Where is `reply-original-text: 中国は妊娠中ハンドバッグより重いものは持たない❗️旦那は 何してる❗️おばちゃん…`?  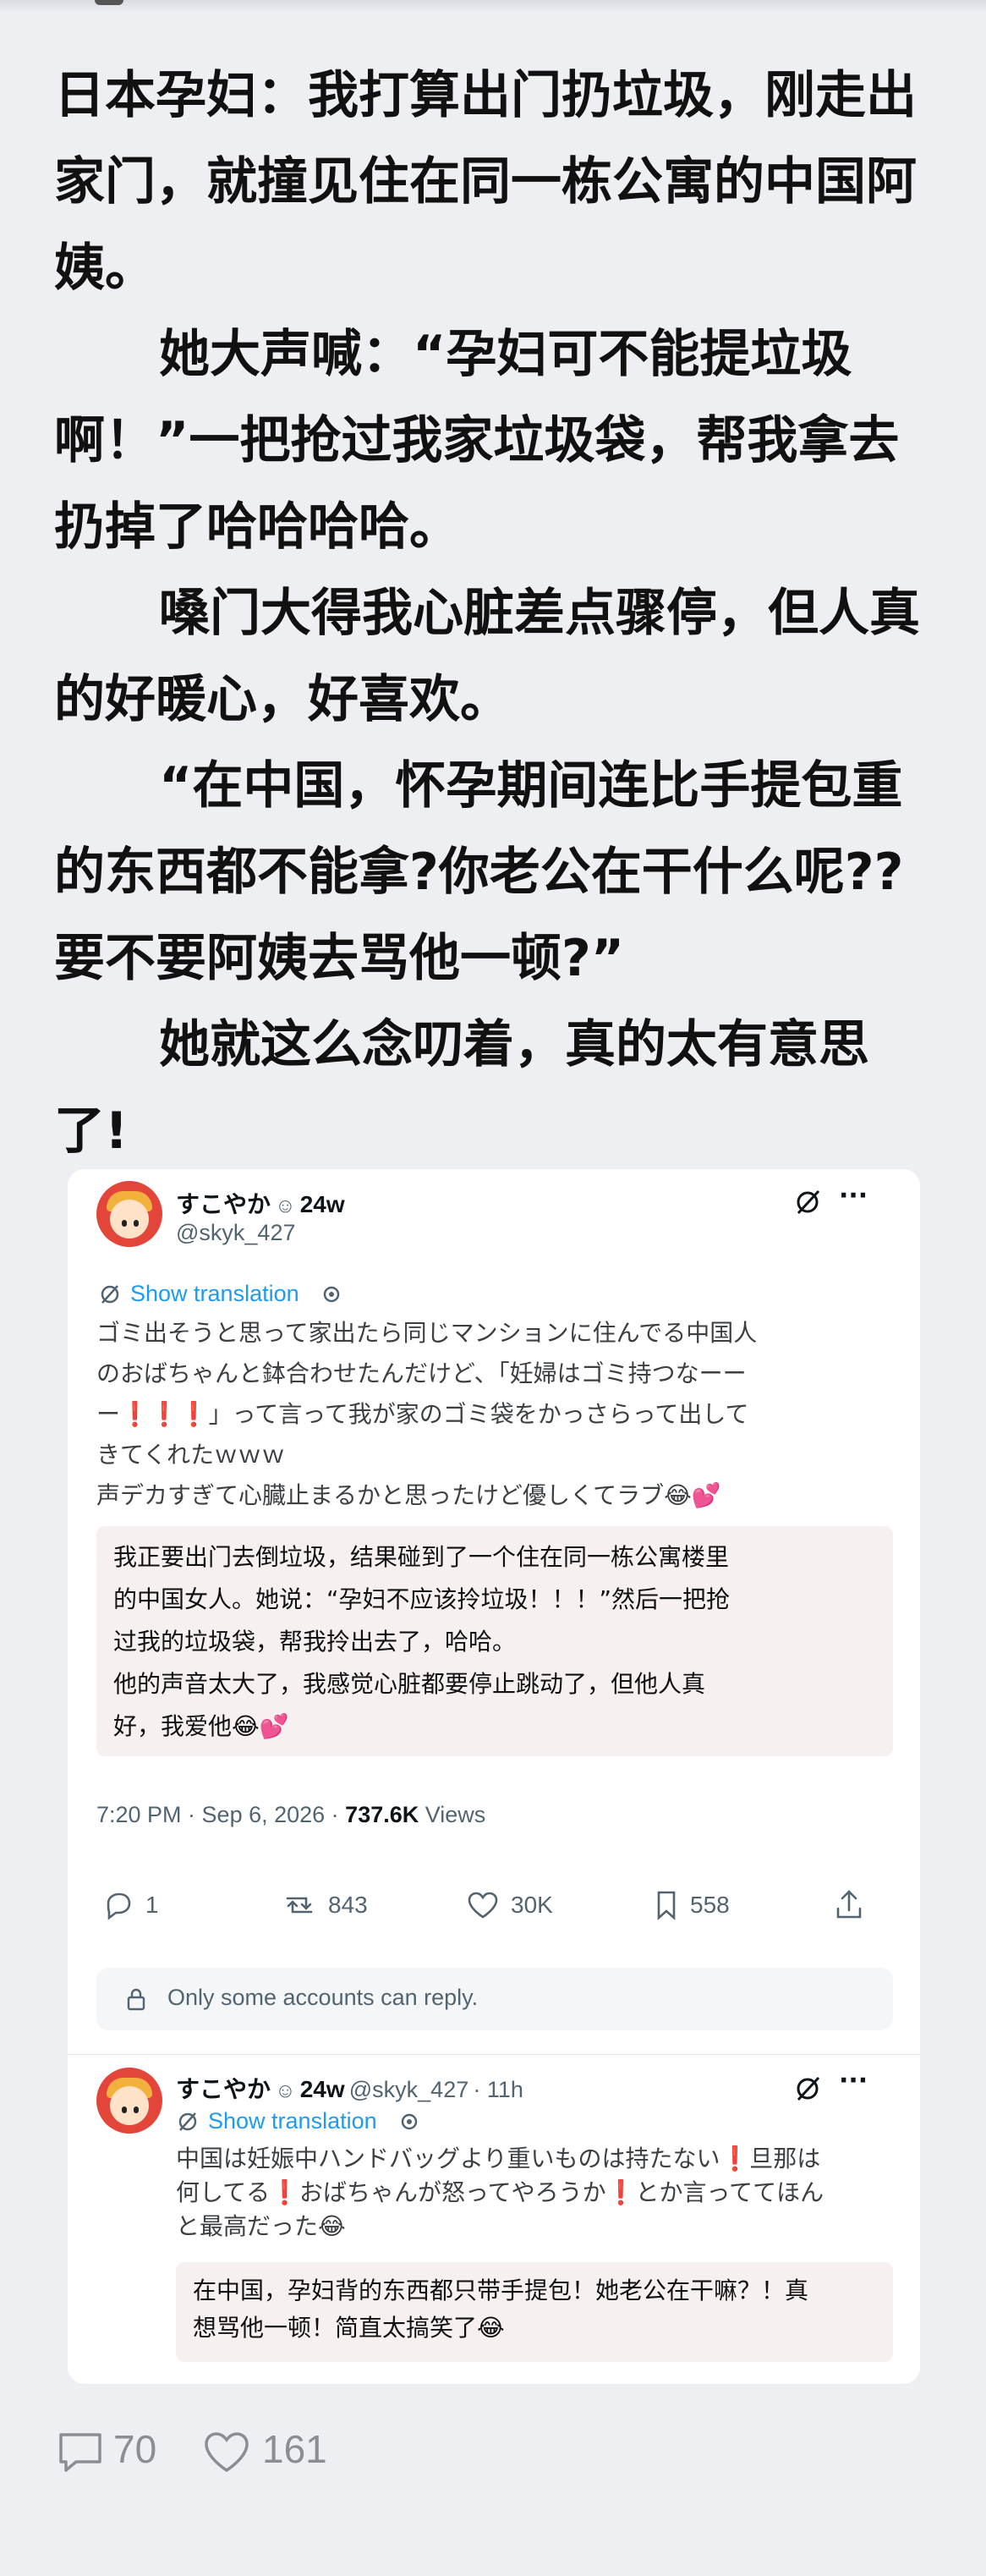
reply-original-text: 中国は妊娠中ハンドバッグより重いものは持たない❗️旦那は 何してる❗️おばちゃん… is located at coordinates (539, 2193).